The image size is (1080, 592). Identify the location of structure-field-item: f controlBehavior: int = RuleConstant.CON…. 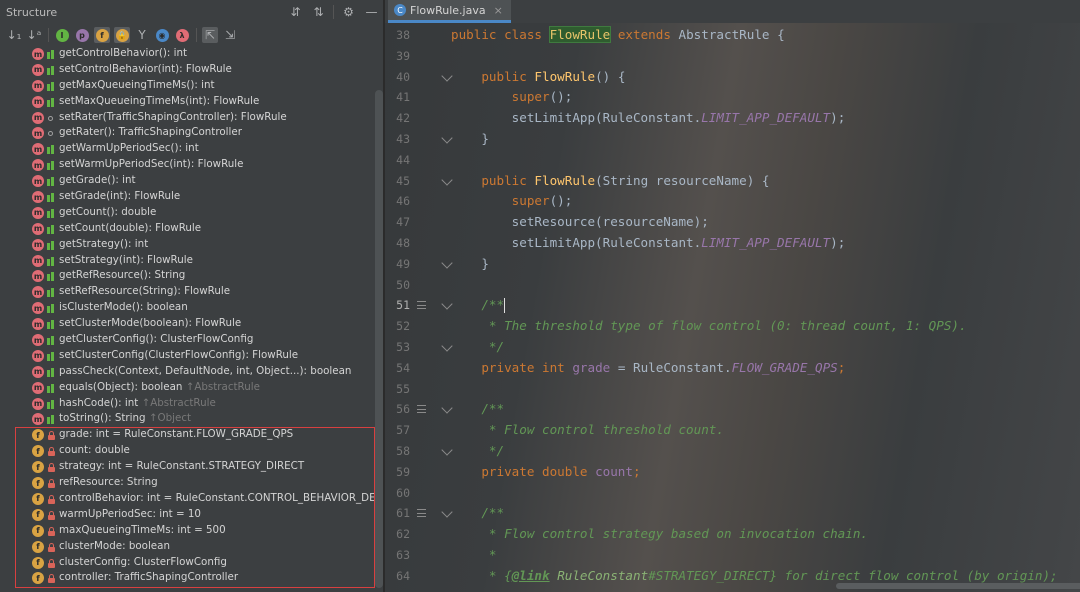
(191, 499).